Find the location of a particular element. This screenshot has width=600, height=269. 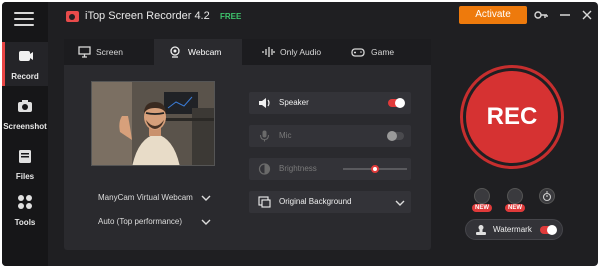

camera-icon is located at coordinates (25, 106).